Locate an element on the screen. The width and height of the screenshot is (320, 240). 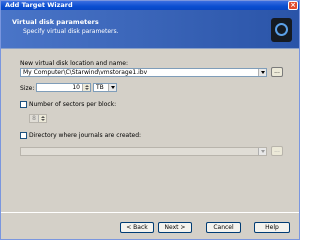
journal-combobox is located at coordinates (143, 151).